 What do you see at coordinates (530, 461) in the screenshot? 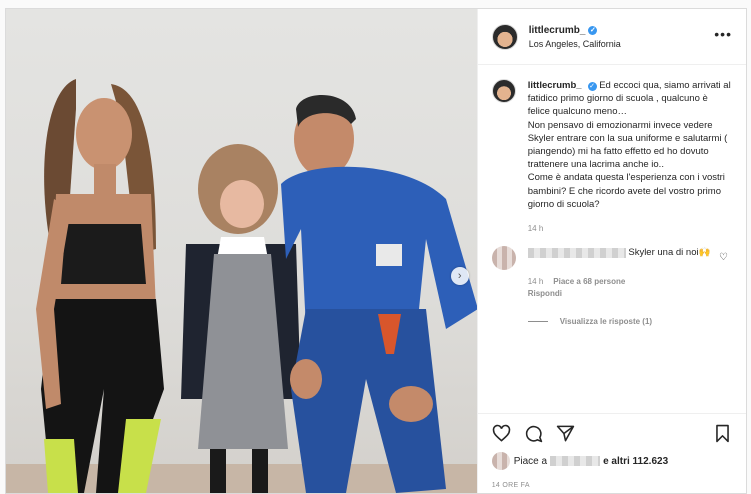
I see `likes-prefix: Piace a` at bounding box center [530, 461].